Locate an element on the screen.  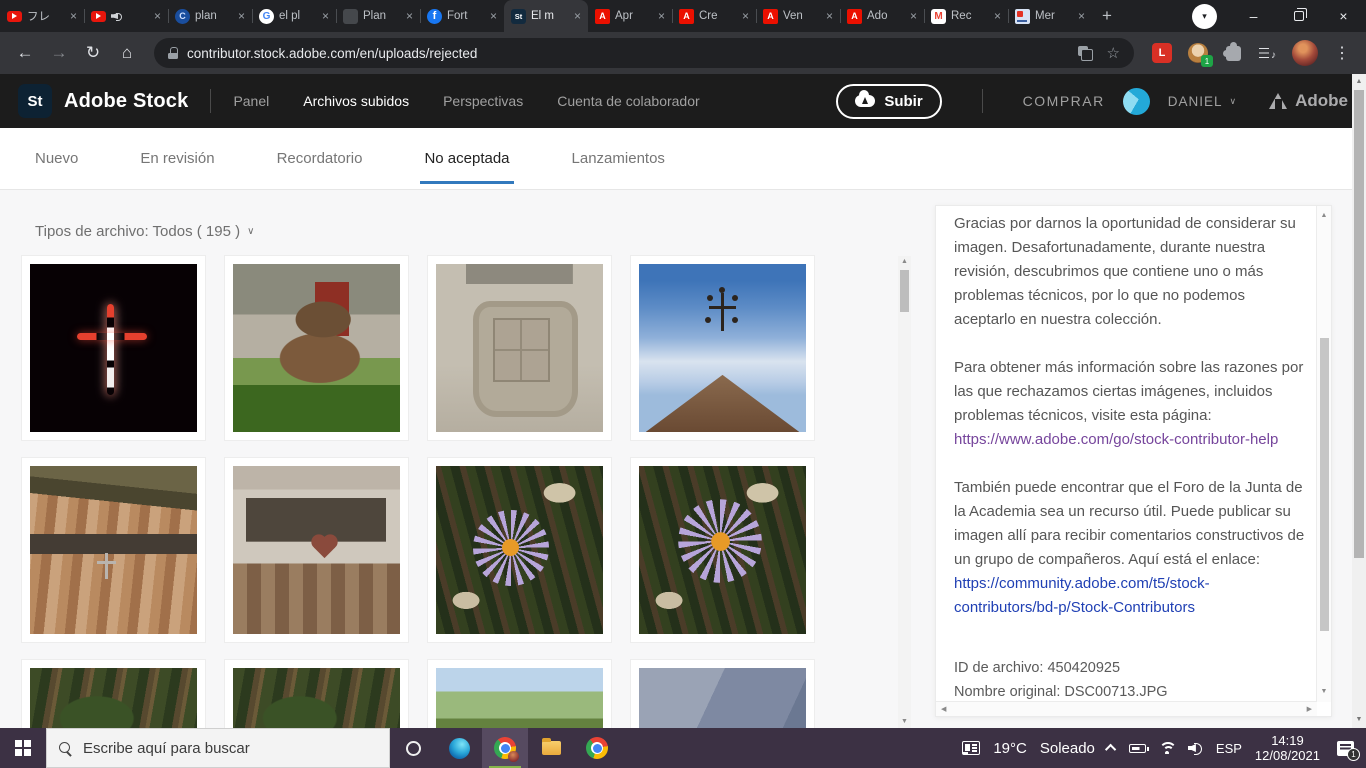
home-button: ⌂ is located at coordinates (127, 53).